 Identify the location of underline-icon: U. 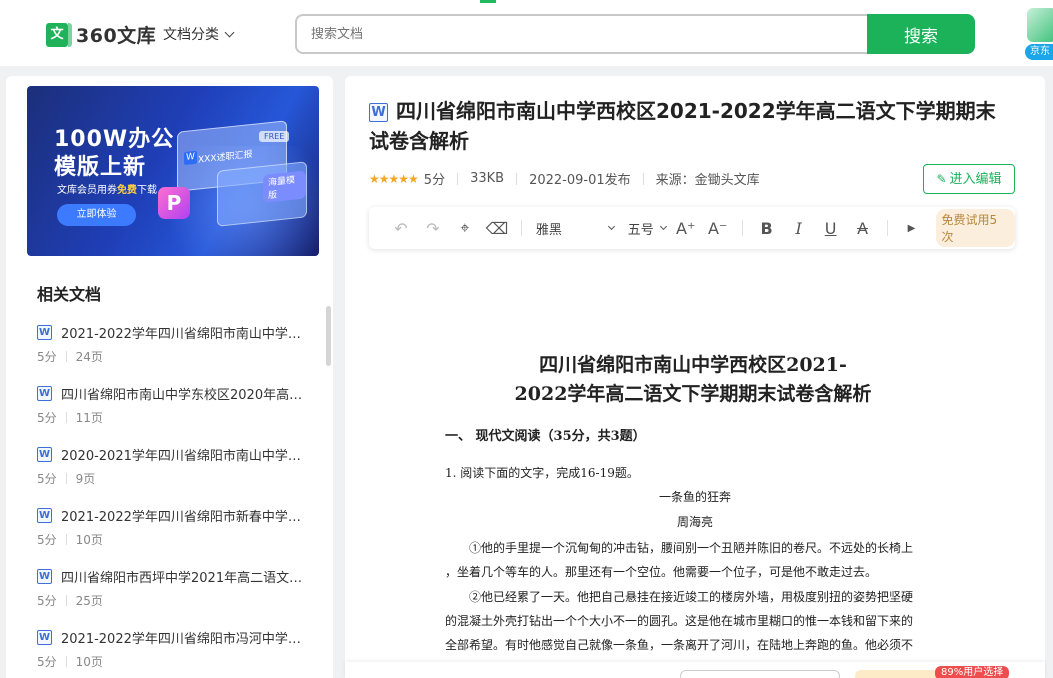
(831, 228).